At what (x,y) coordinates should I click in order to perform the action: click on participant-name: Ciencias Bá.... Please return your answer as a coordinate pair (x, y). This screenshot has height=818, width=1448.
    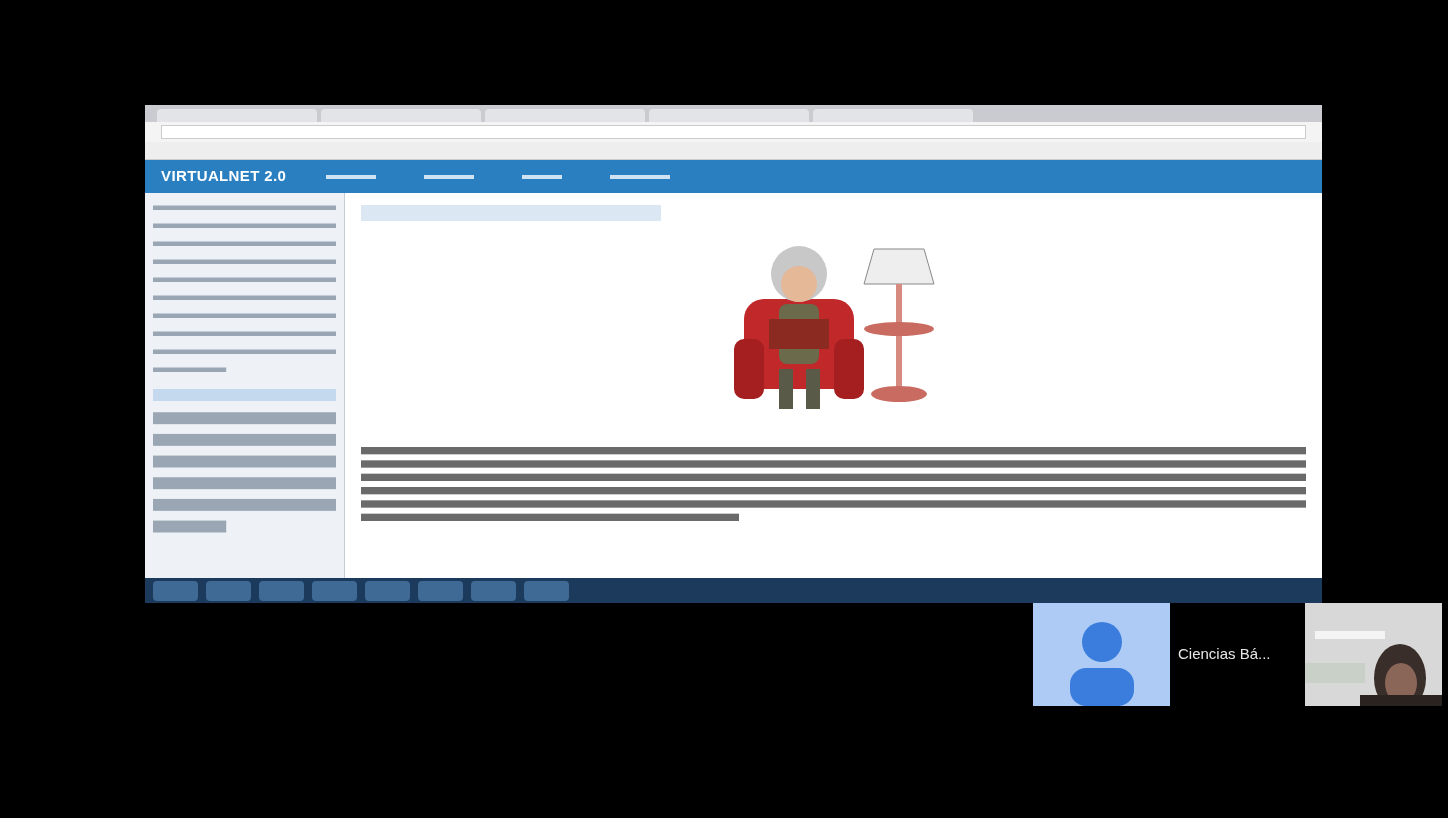
    Looking at the image, I should click on (1224, 654).